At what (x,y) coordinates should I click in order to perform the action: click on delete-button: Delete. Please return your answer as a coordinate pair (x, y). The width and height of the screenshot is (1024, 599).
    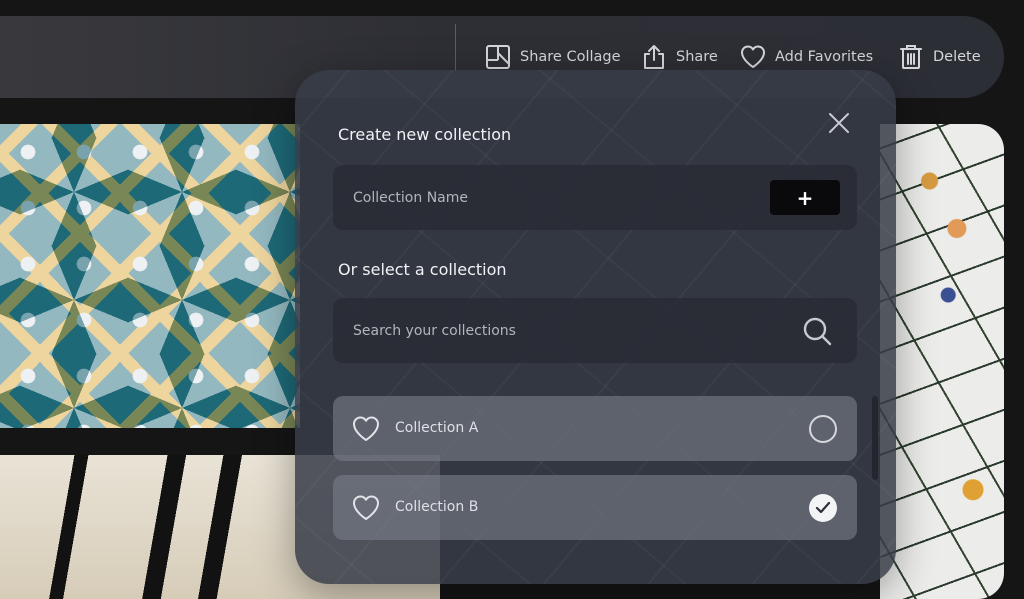
    Looking at the image, I should click on (939, 57).